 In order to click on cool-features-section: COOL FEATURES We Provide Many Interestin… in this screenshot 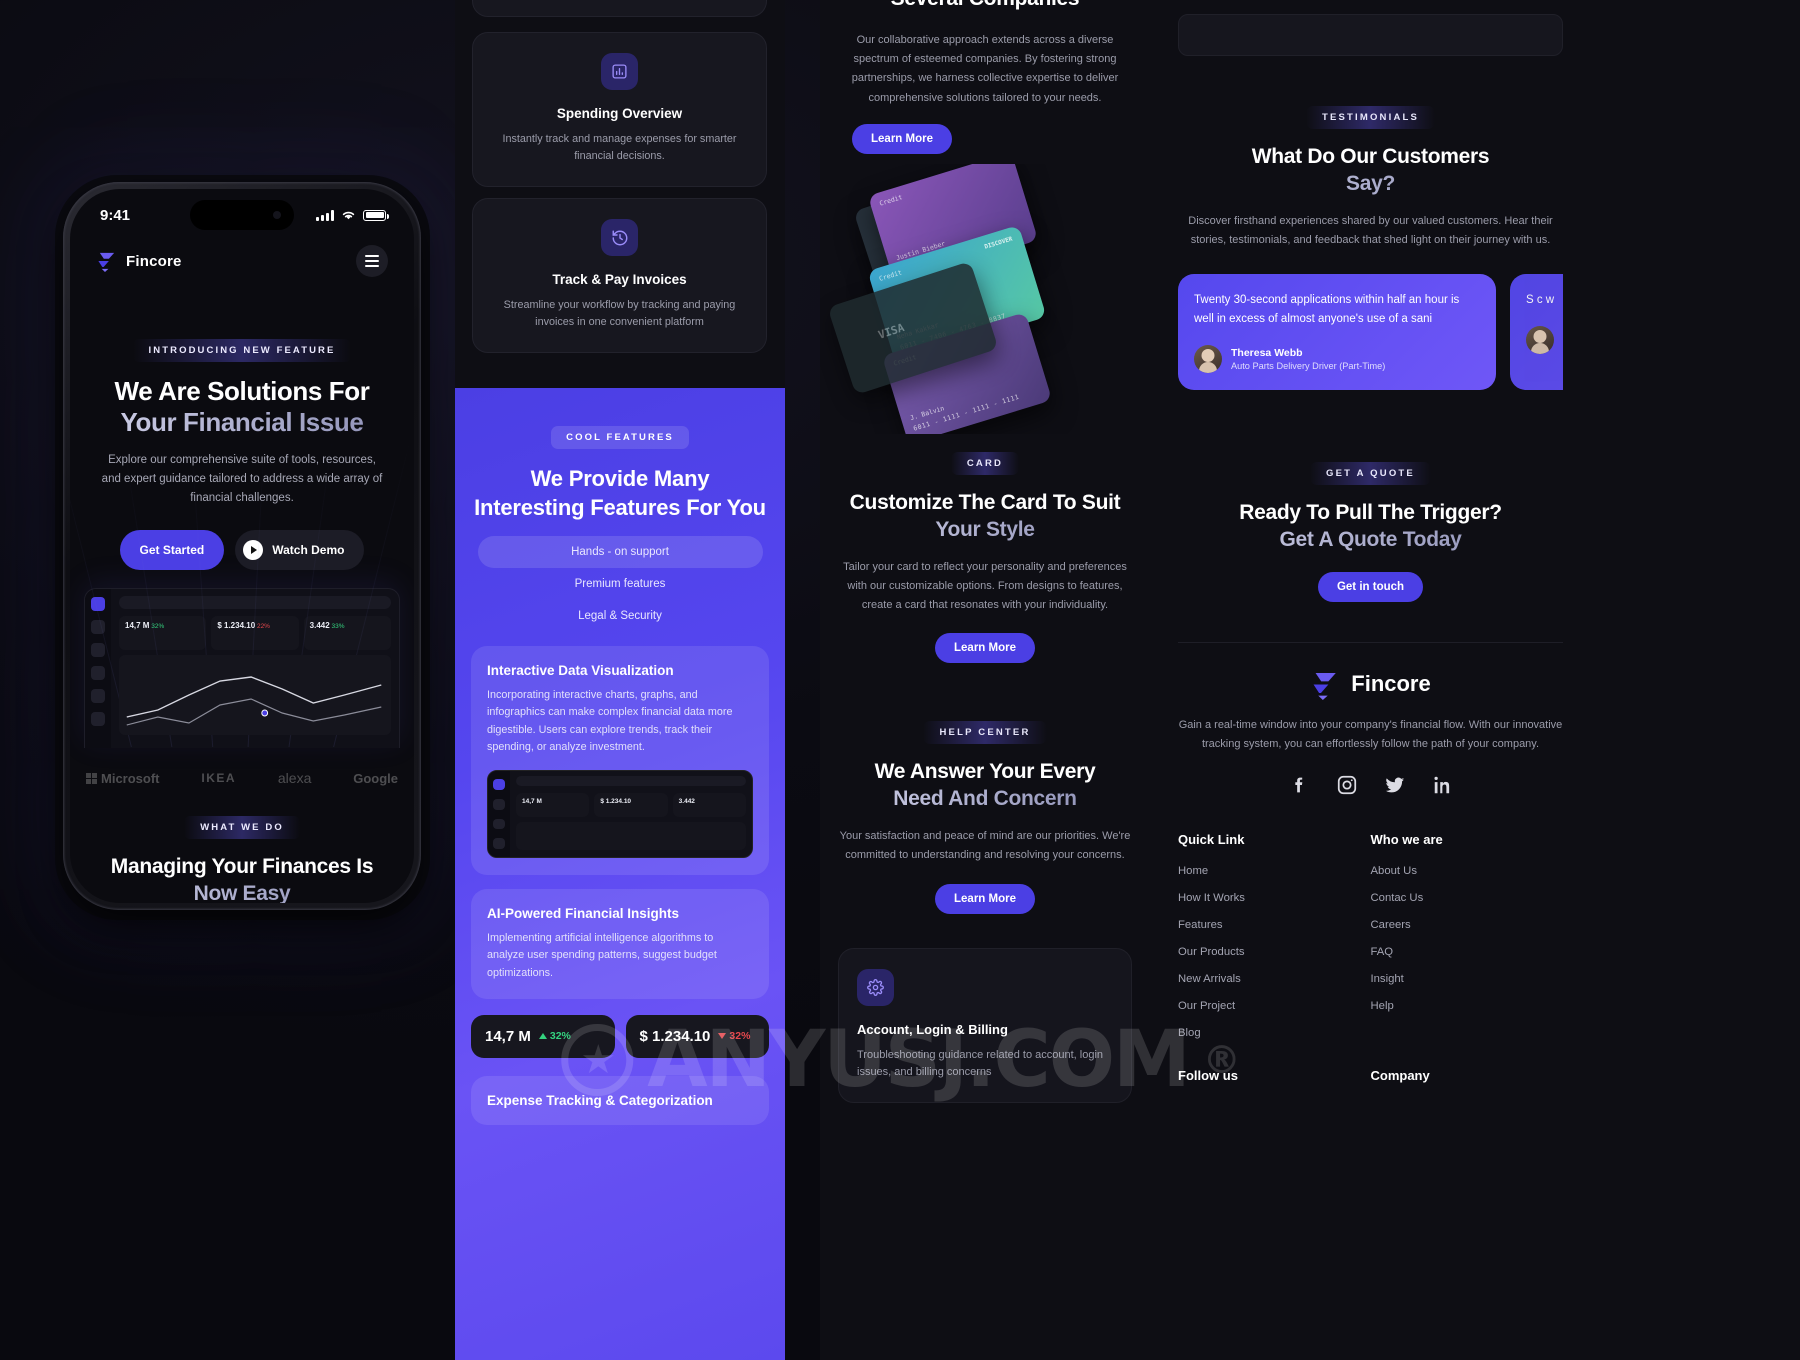, I will do `click(620, 874)`.